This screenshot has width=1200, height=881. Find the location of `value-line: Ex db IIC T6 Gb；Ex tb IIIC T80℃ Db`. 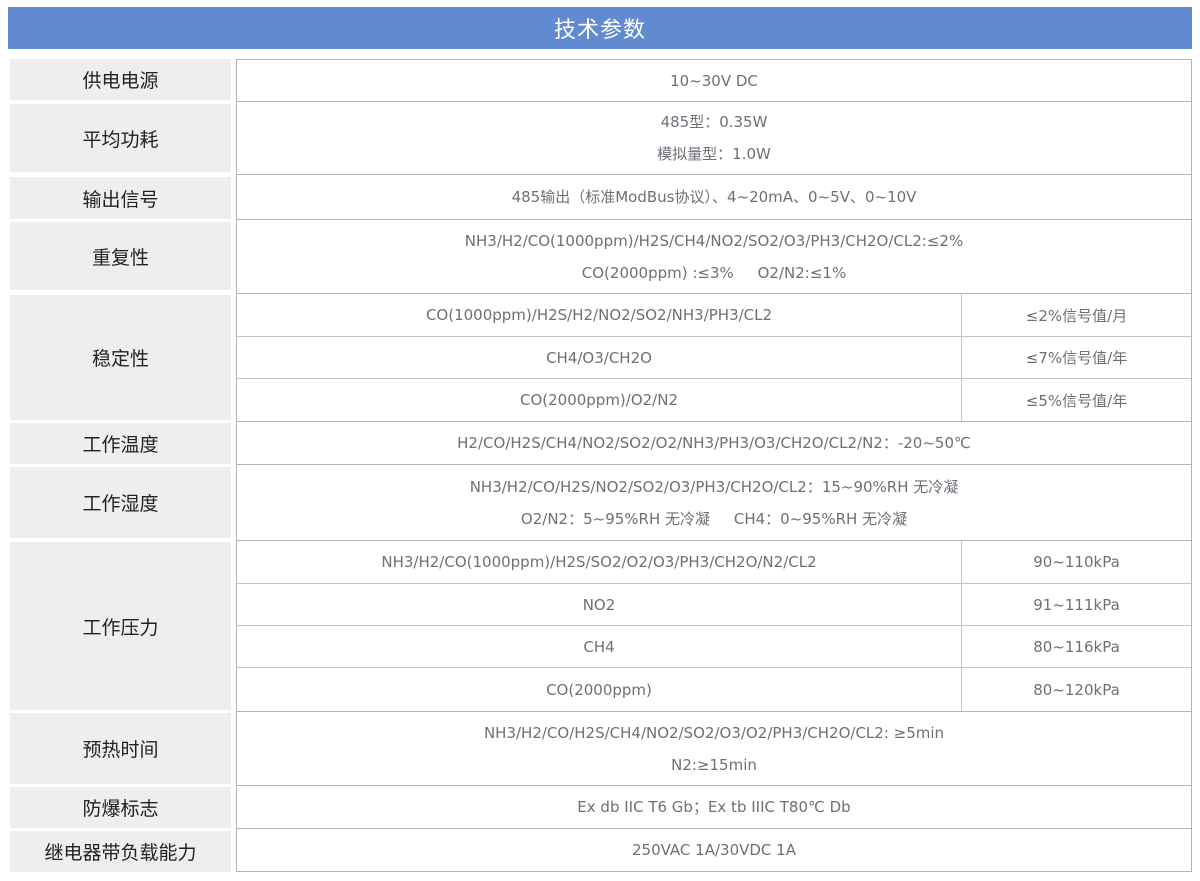

value-line: Ex db IIC T6 Gb；Ex tb IIIC T80℃ Db is located at coordinates (714, 807).